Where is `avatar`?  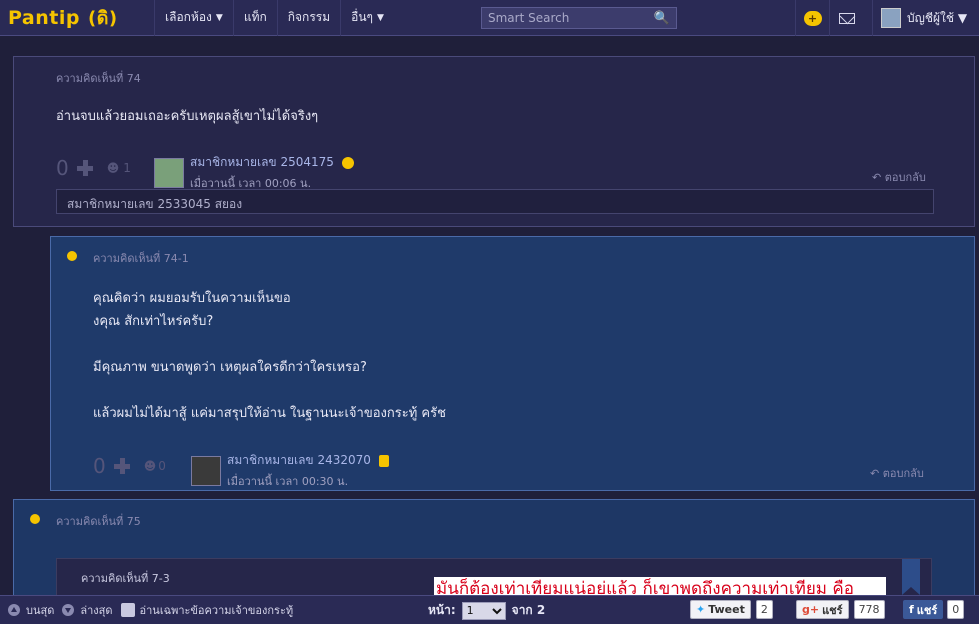 avatar is located at coordinates (891, 18).